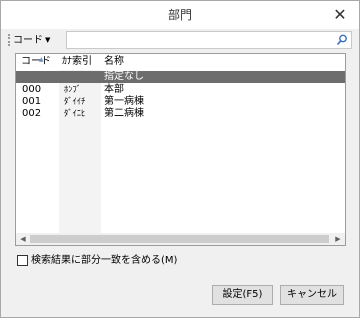  I want to click on partial-match-checkbox, so click(22, 260).